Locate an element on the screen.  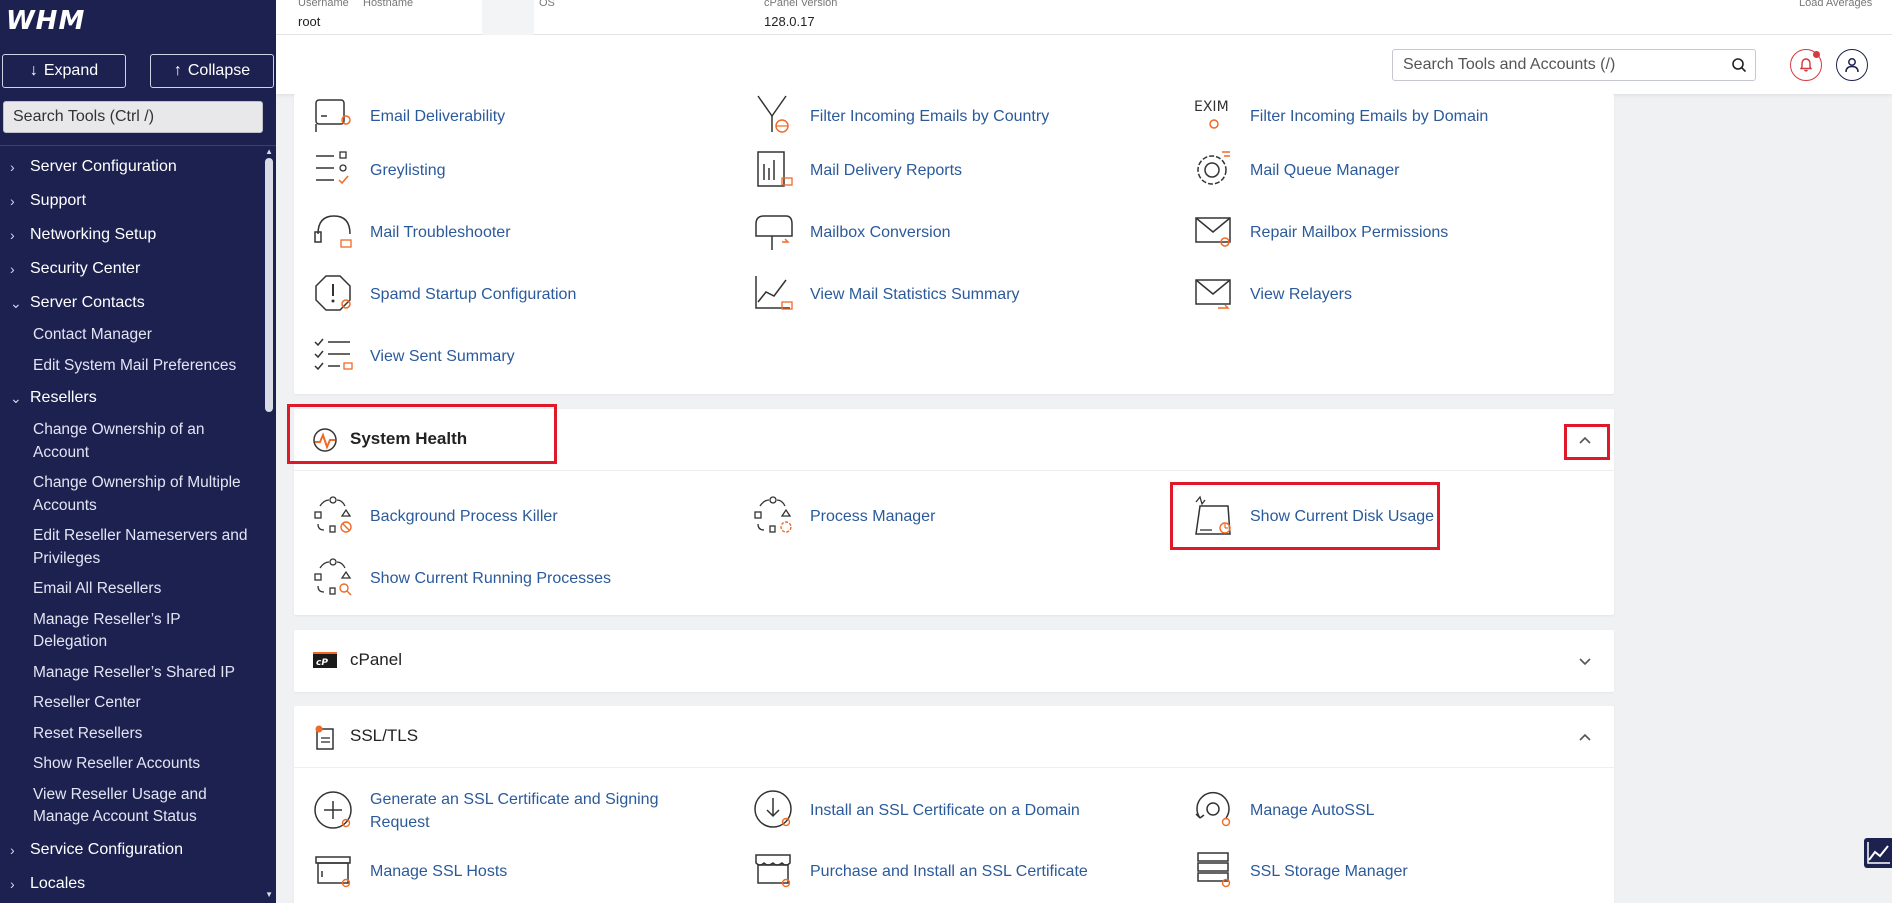
search-icon is located at coordinates (1739, 65).